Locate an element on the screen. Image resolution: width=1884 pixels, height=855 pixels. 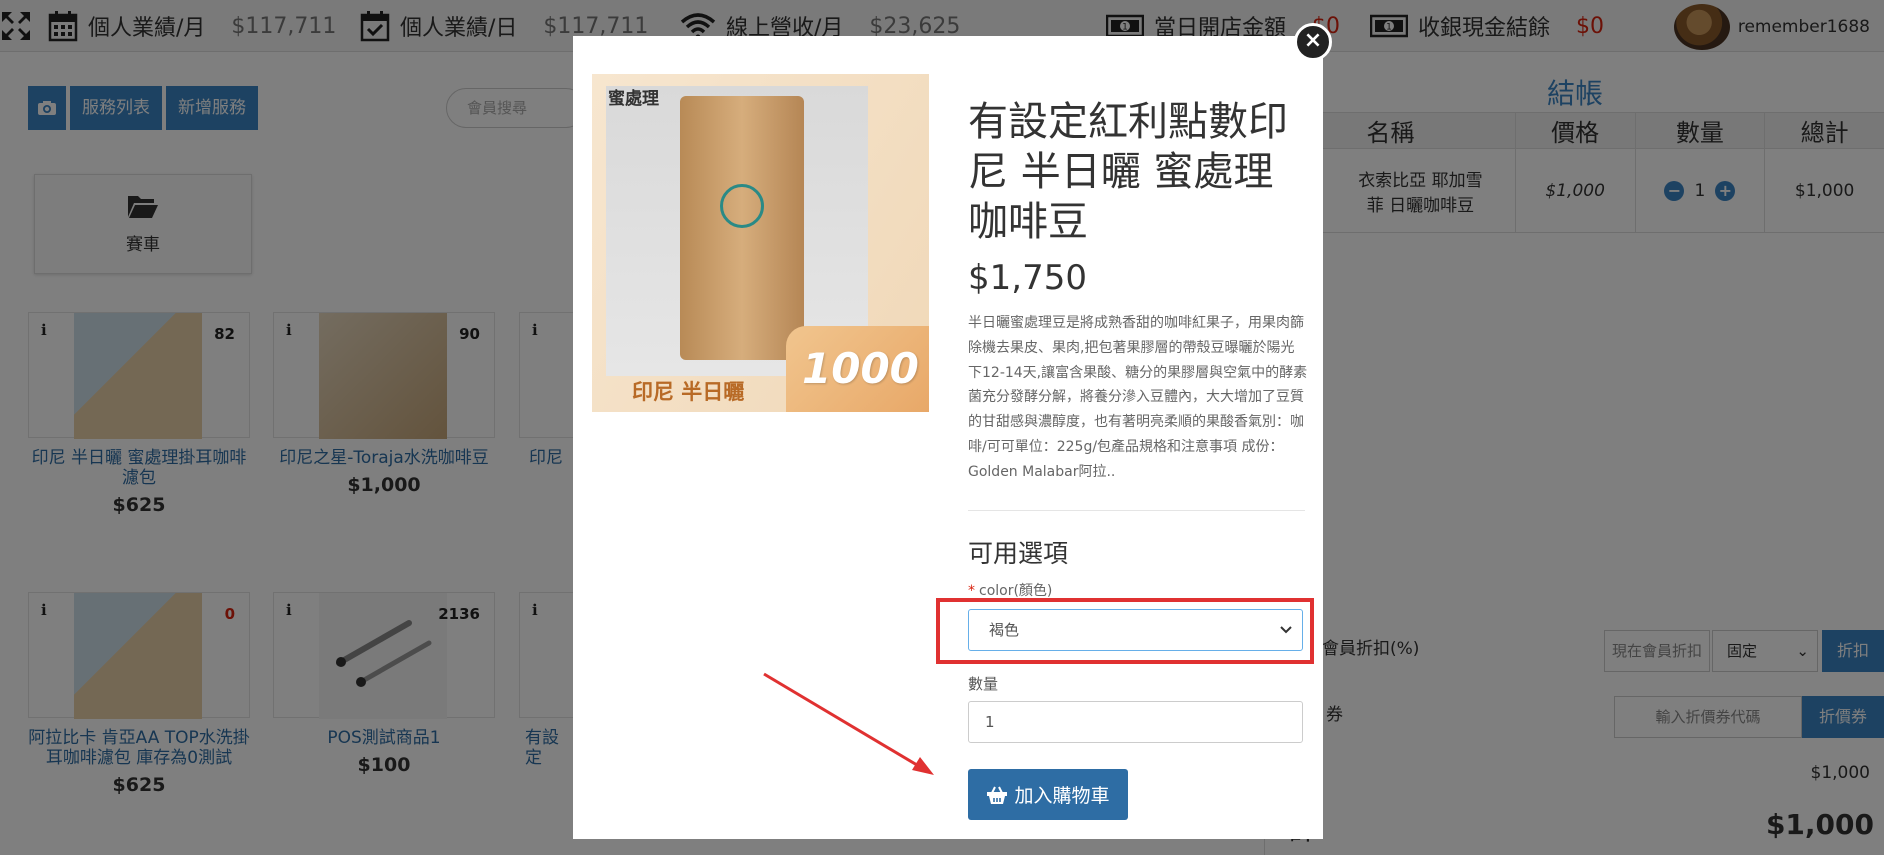
quantity-label: 數量 is located at coordinates (983, 684).